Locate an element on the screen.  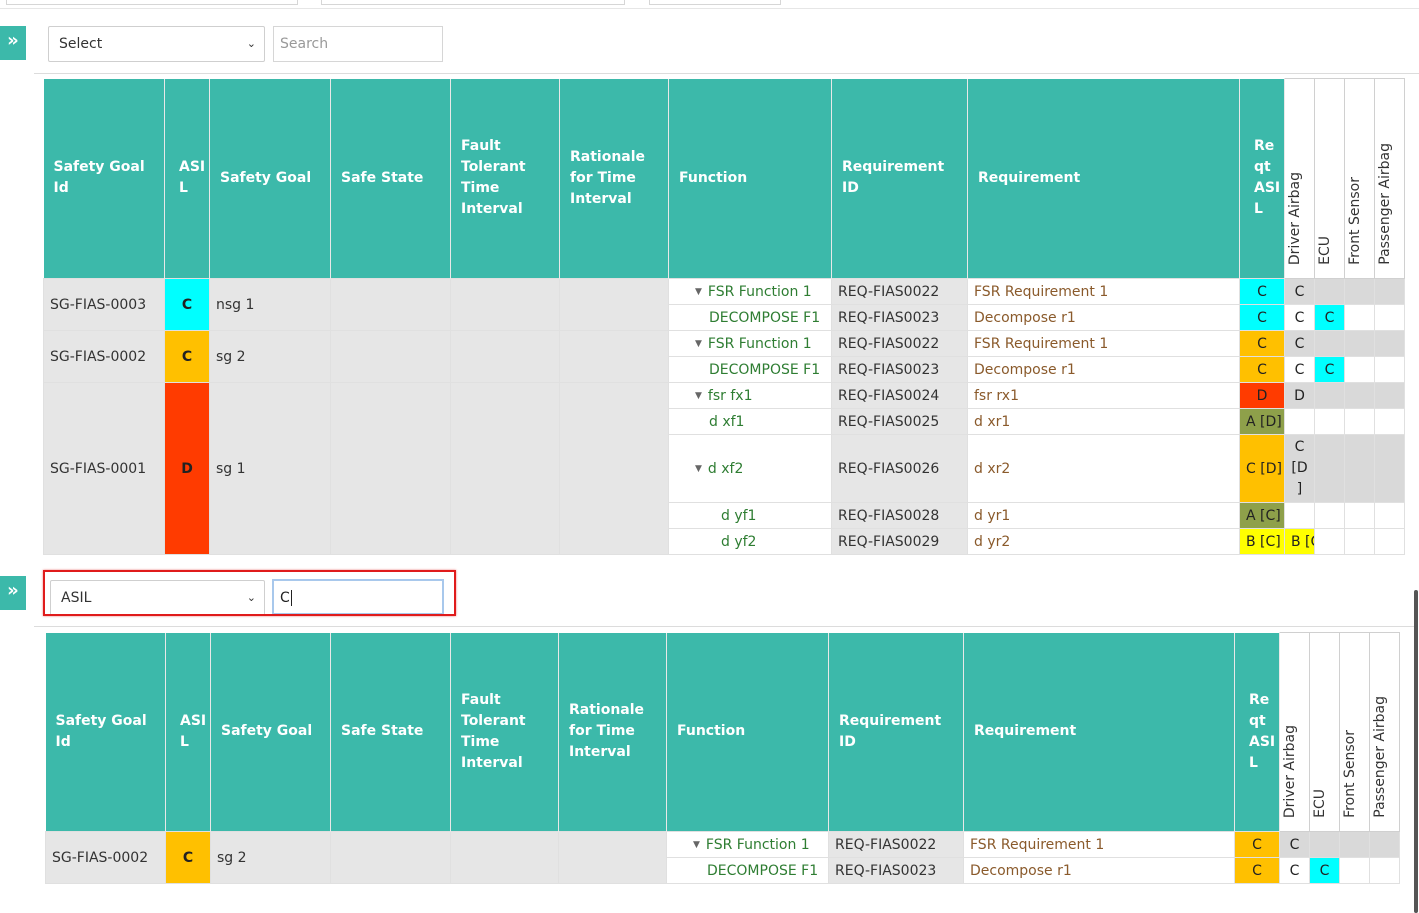
requirement-cell: d xr2 is located at coordinates (1103, 468).